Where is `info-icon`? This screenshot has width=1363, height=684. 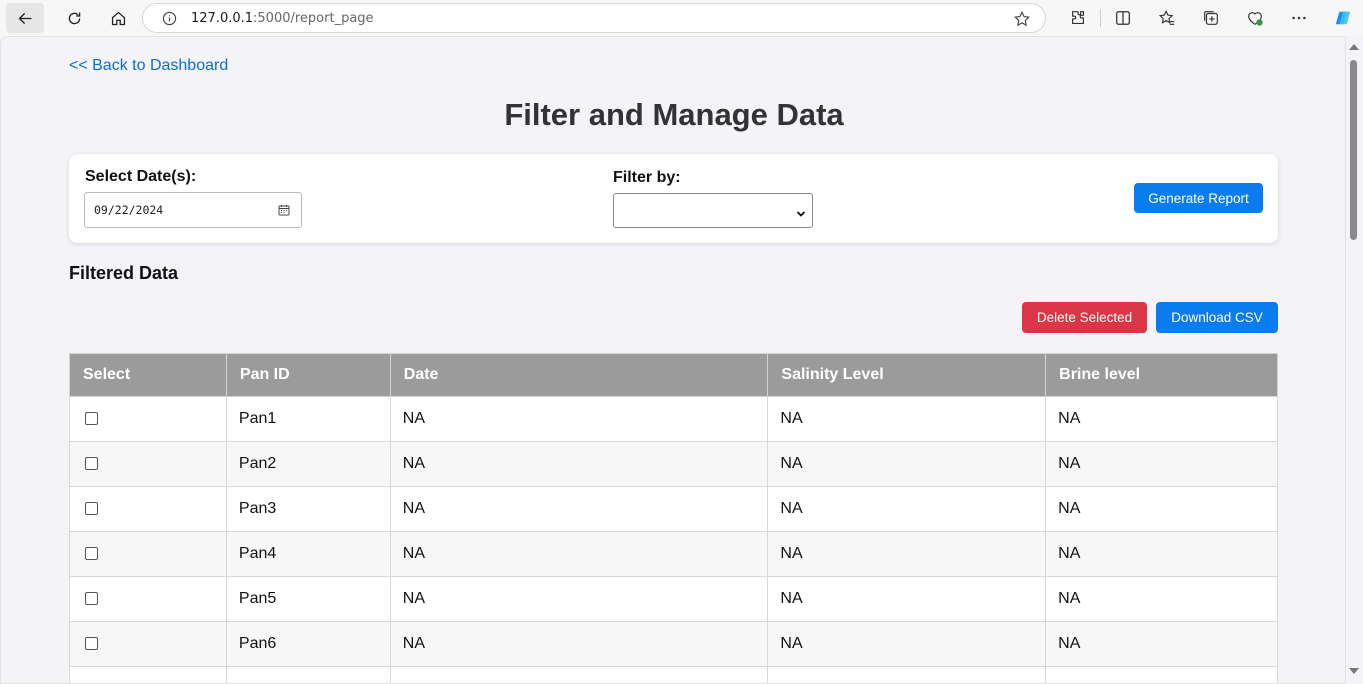 info-icon is located at coordinates (169, 18).